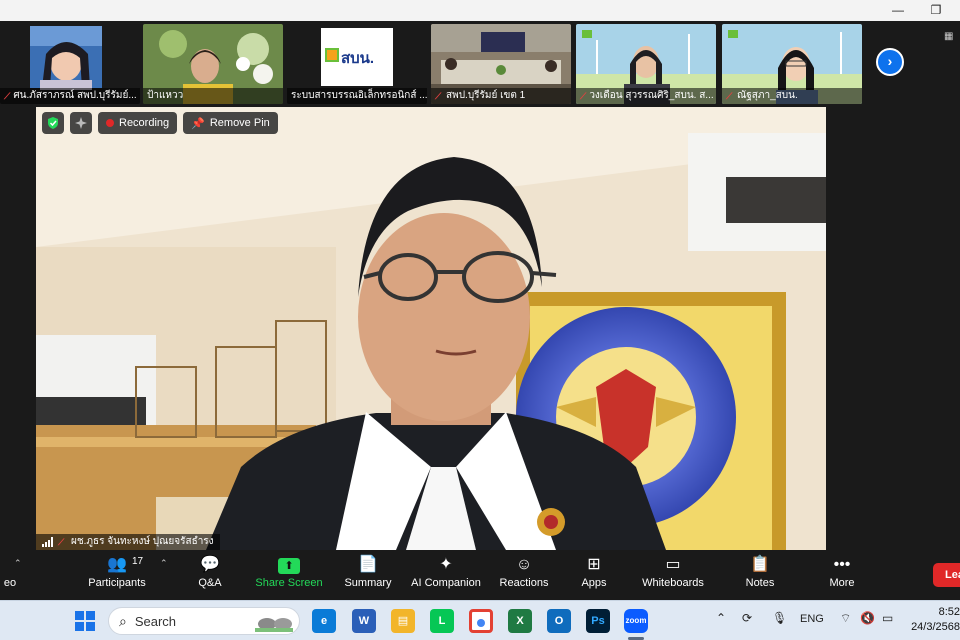 The height and width of the screenshot is (640, 960). What do you see at coordinates (952, 575) in the screenshot?
I see `leave-label: Lea` at bounding box center [952, 575].